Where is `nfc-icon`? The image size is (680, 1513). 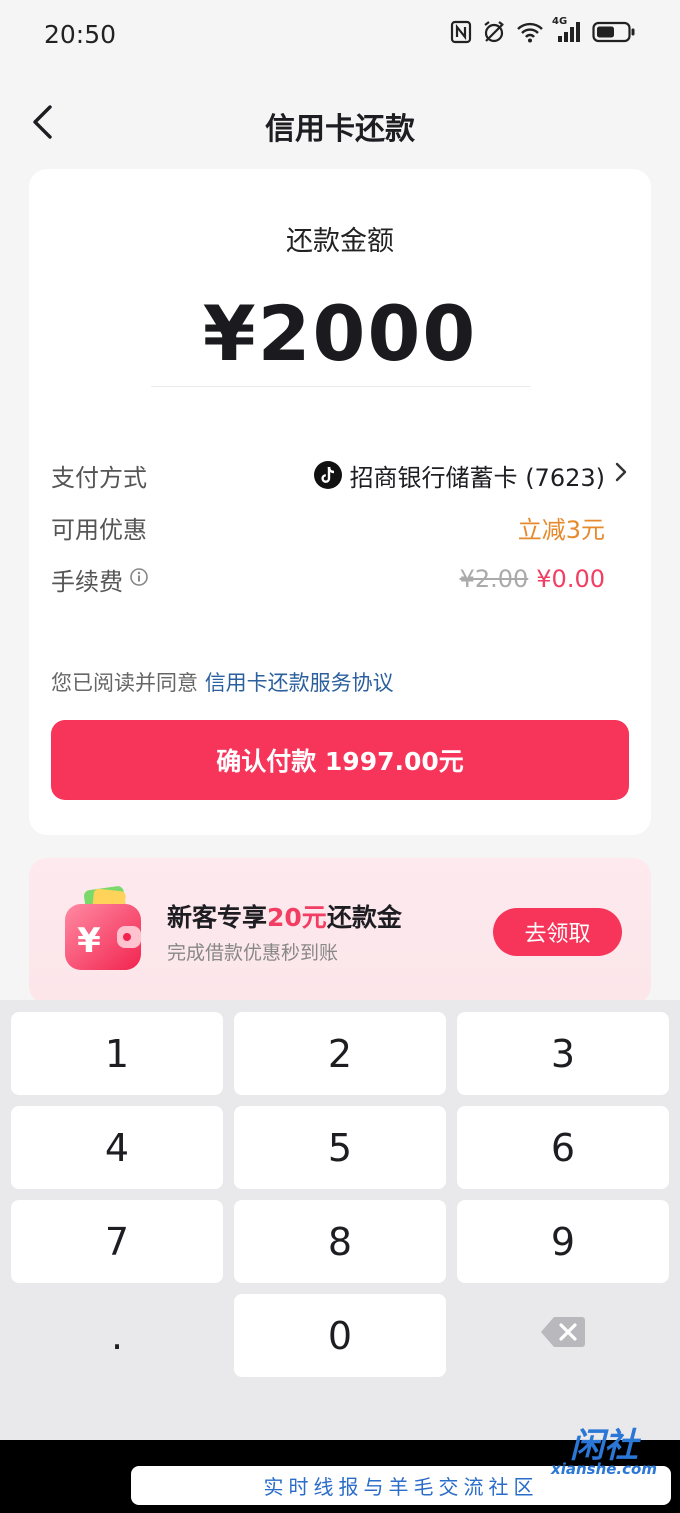
nfc-icon is located at coordinates (461, 32).